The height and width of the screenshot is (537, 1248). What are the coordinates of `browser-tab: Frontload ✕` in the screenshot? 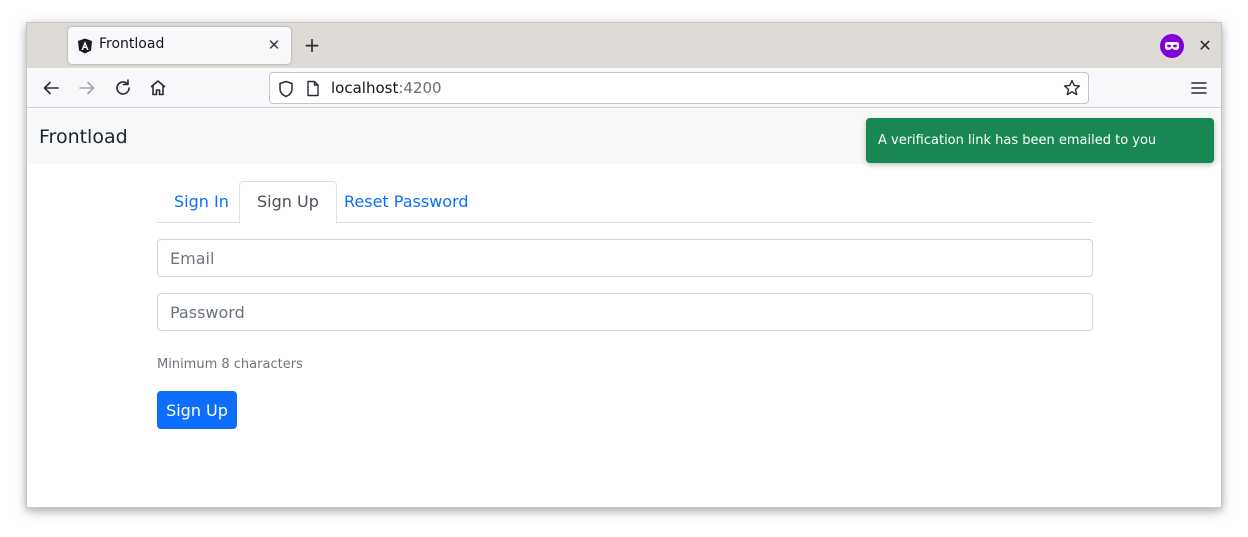 It's located at (179, 45).